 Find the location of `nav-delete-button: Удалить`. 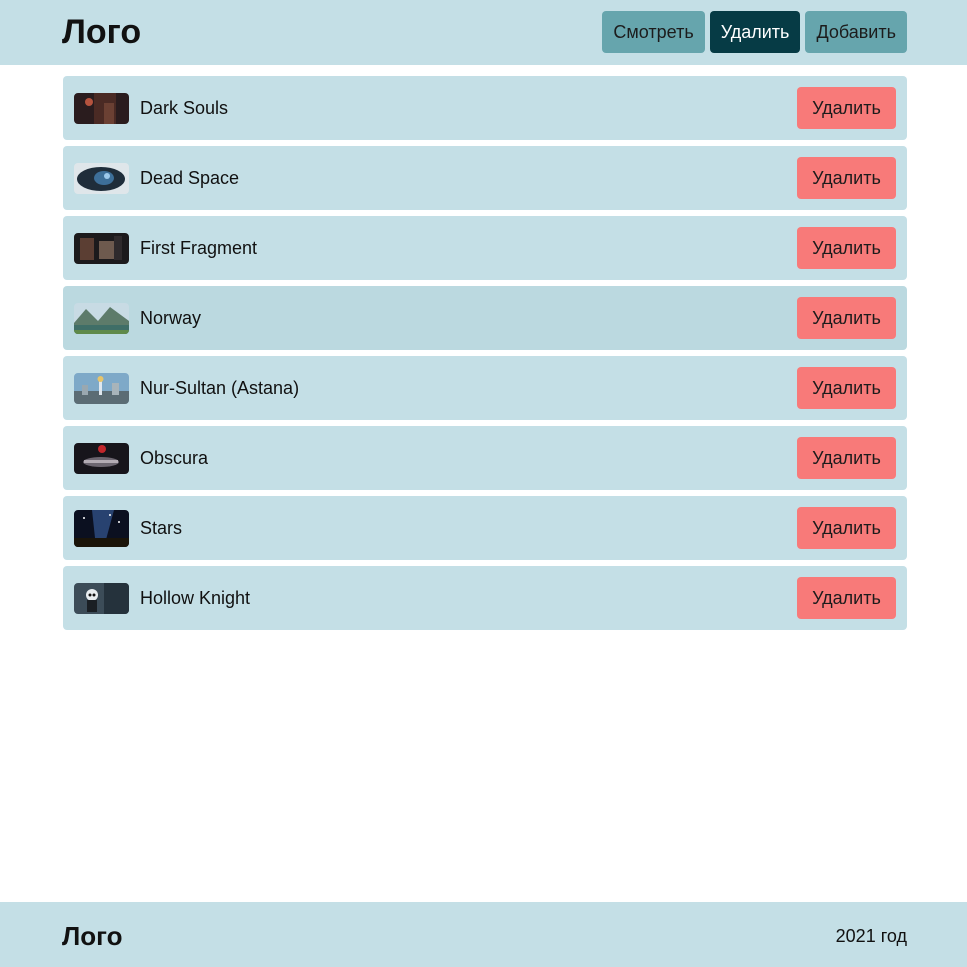

nav-delete-button: Удалить is located at coordinates (755, 32).